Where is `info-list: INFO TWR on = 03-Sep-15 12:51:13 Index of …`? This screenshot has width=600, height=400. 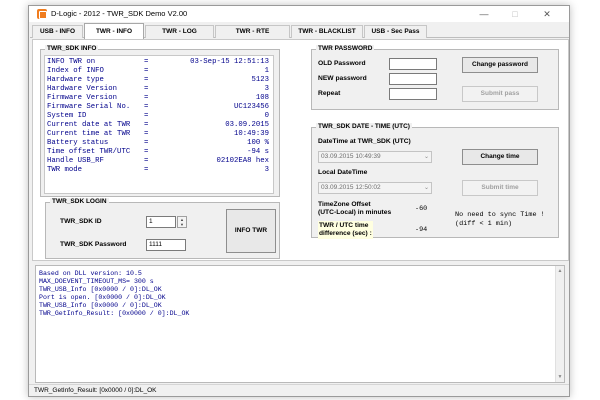 info-list: INFO TWR on = 03-Sep-15 12:51:13 Index of … is located at coordinates (159, 124).